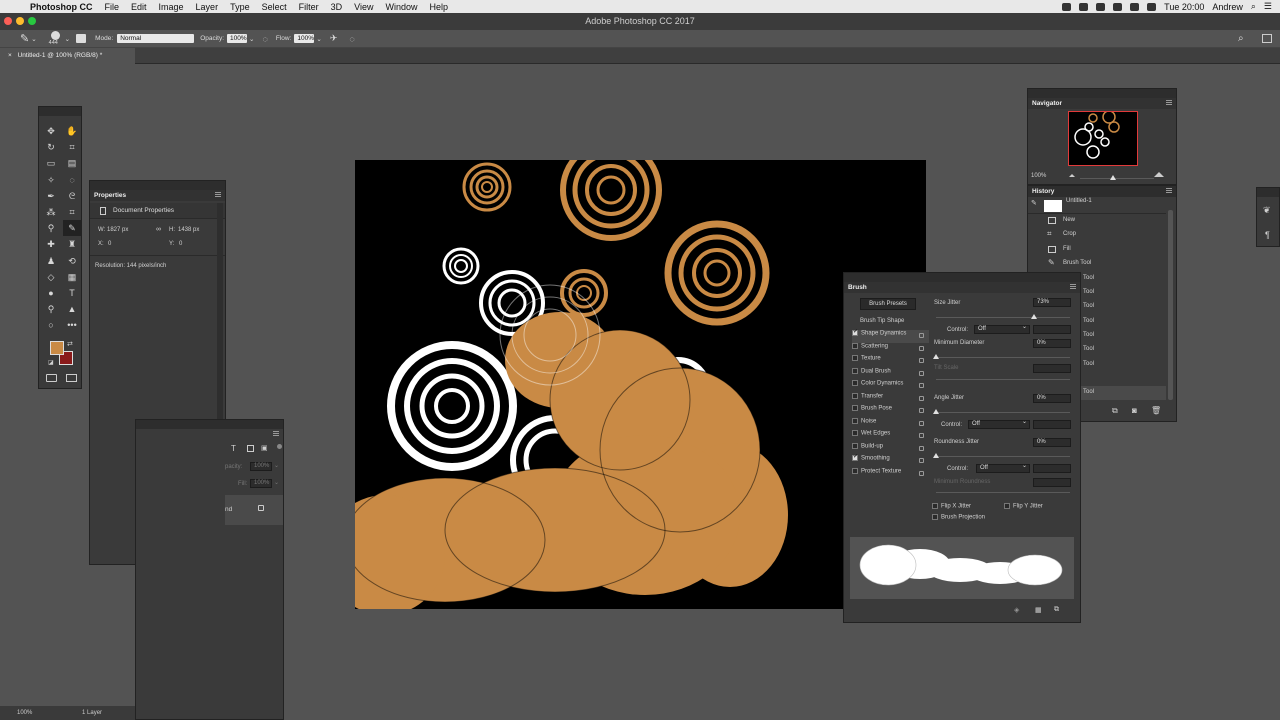 This screenshot has height=720, width=1280. What do you see at coordinates (958, 517) in the screenshot?
I see `brush-projection-option: Brush Projection` at bounding box center [958, 517].